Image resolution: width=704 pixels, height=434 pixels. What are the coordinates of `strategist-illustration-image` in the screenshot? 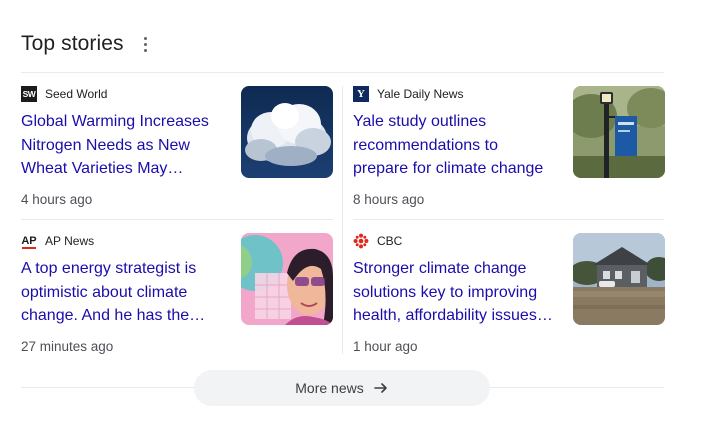 It's located at (287, 279).